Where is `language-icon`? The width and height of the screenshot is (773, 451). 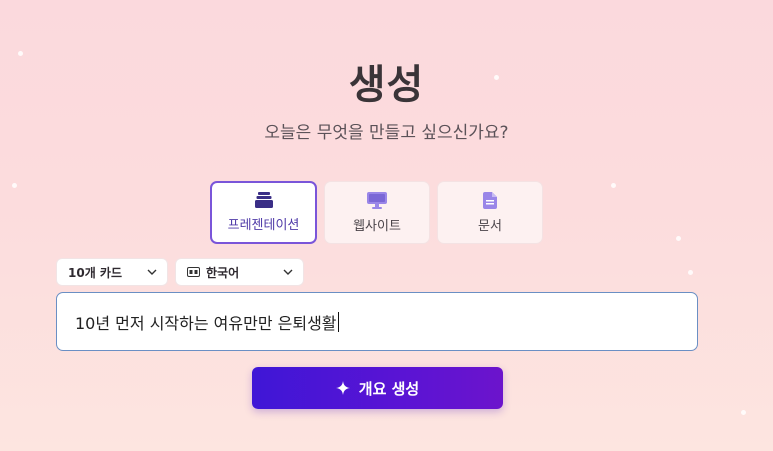
language-icon is located at coordinates (193, 272).